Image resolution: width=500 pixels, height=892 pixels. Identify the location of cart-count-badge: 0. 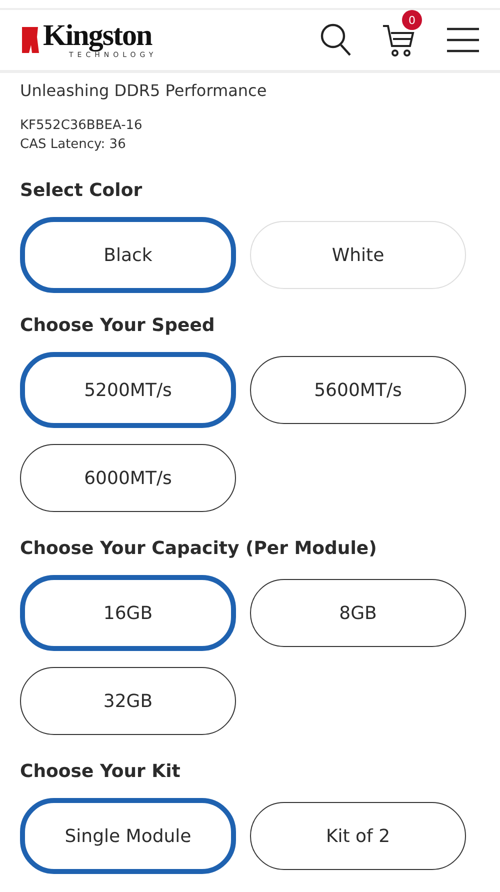
(412, 20).